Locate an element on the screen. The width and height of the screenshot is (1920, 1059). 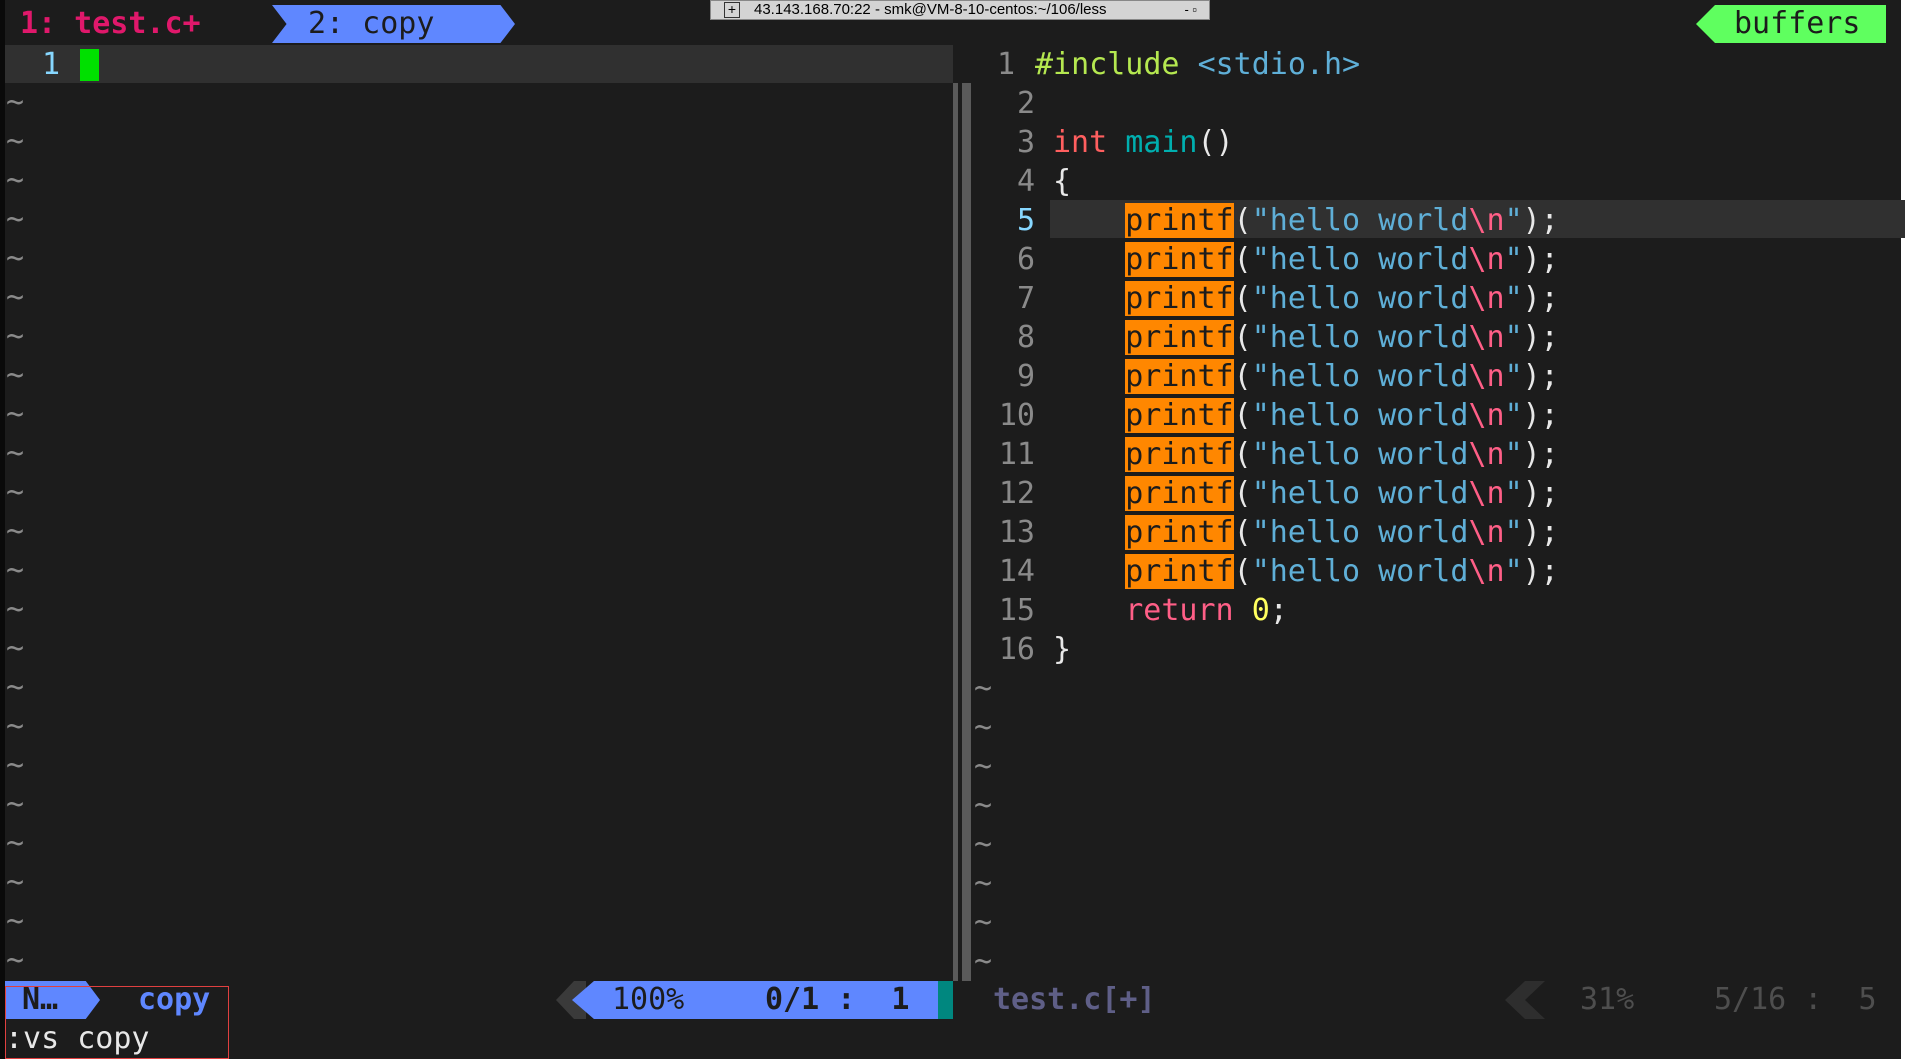
left-cursor-line is located at coordinates (479, 64).